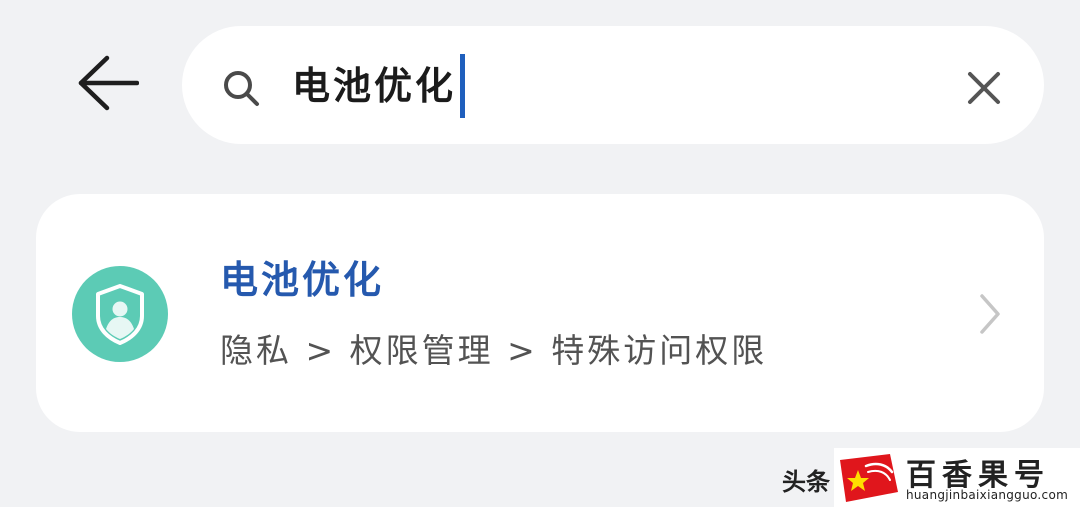  I want to click on back-button, so click(108, 83).